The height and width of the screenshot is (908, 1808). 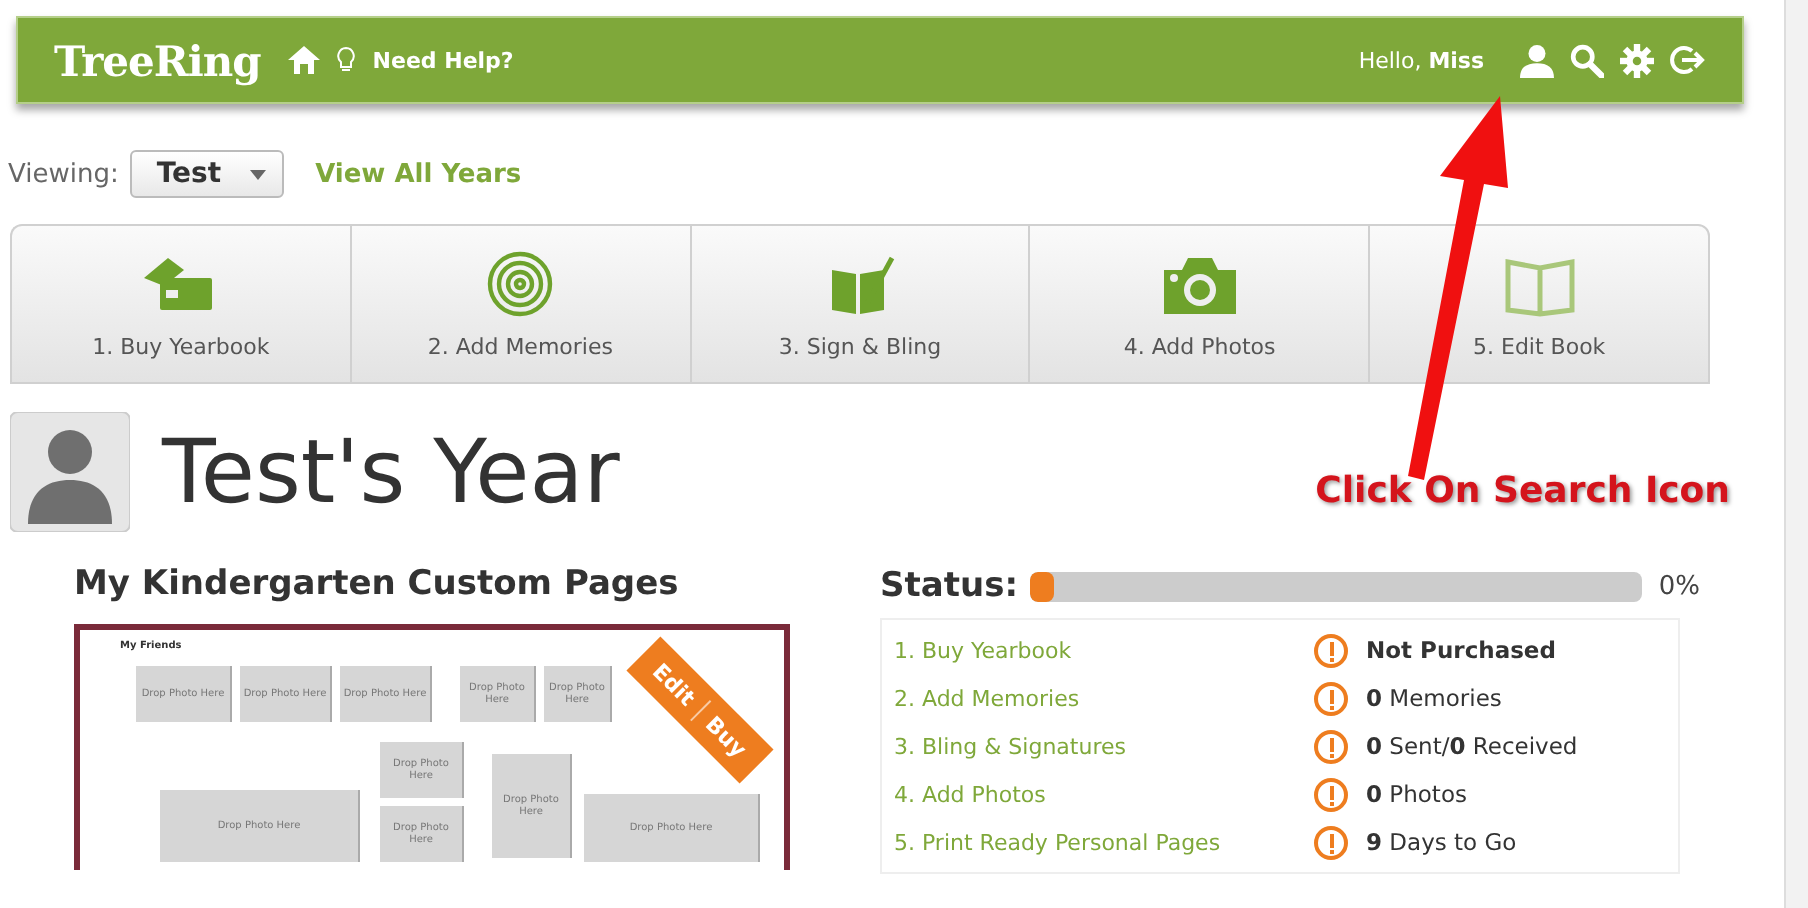 I want to click on step-tab: 3. Sign & Bling, so click(x=859, y=304).